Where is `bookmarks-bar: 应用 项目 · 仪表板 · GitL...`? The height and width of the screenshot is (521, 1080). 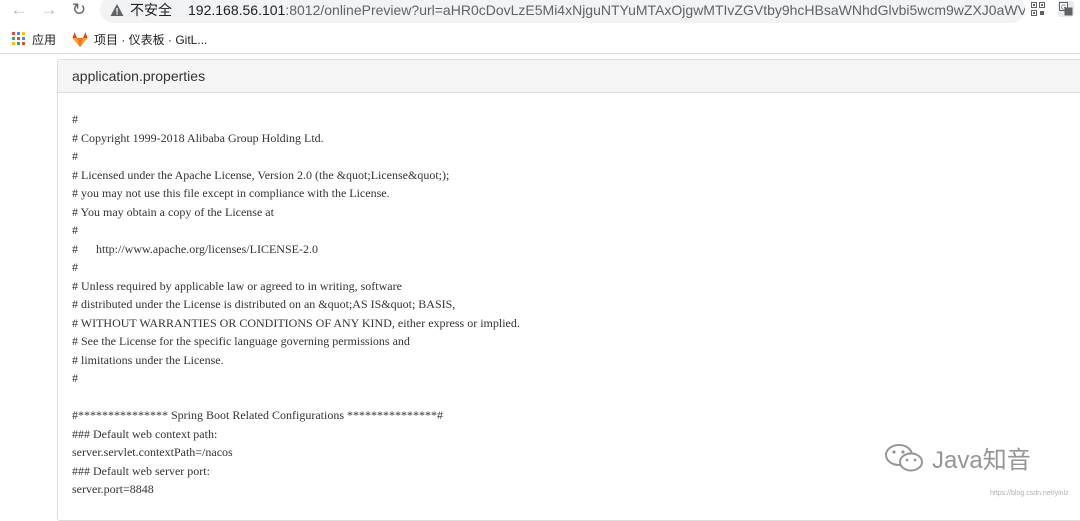
bookmarks-bar: 应用 项目 · 仪表板 · GitL... is located at coordinates (540, 39).